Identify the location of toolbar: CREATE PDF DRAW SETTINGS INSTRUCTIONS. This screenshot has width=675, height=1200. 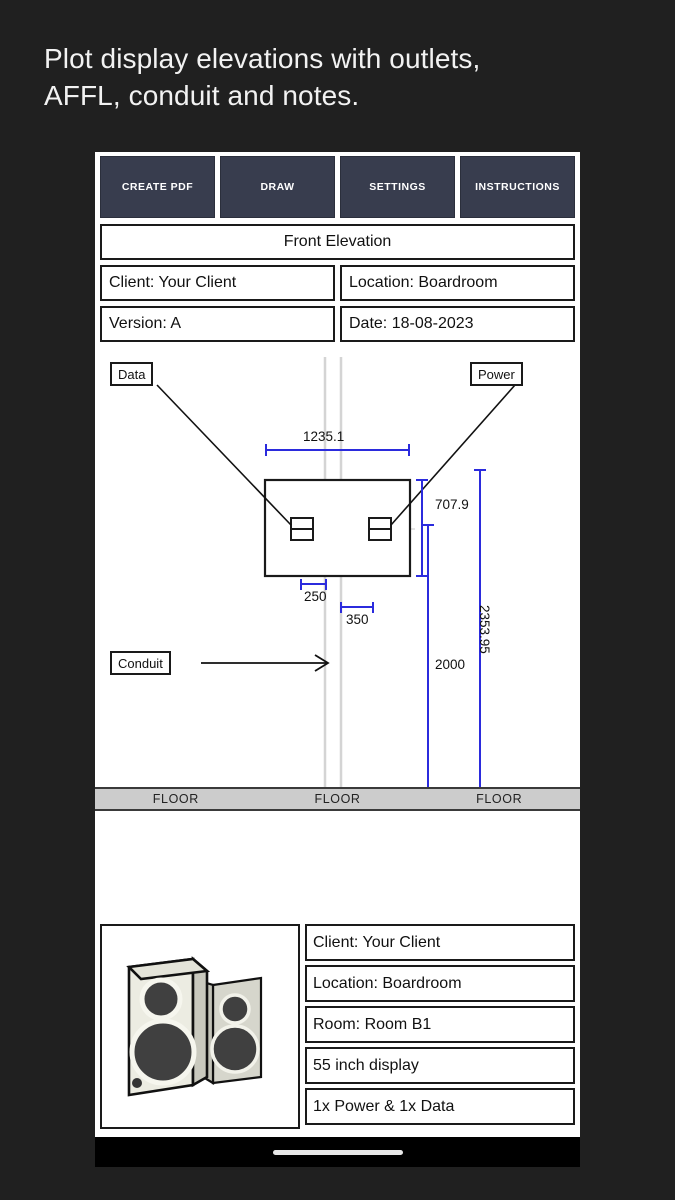
(337, 187).